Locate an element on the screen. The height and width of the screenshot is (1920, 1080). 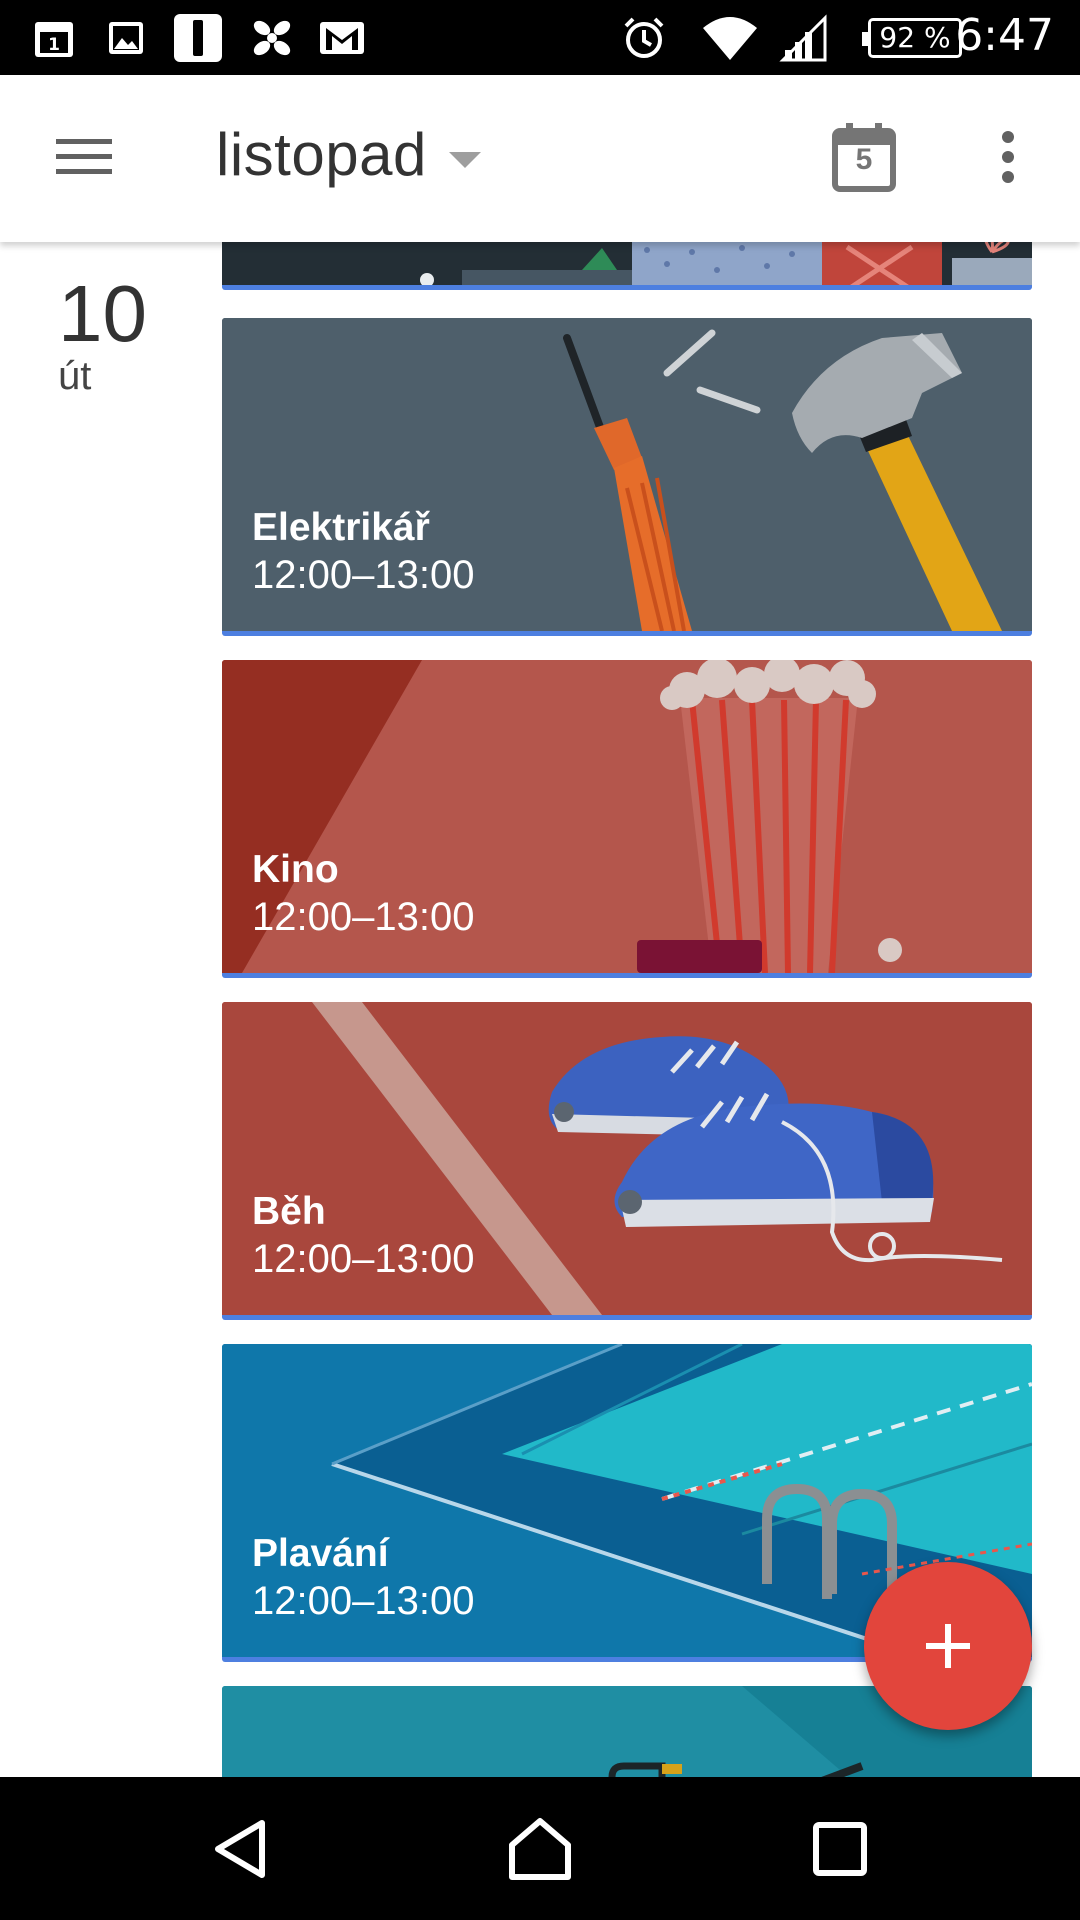
gift-illustration is located at coordinates (627, 263).